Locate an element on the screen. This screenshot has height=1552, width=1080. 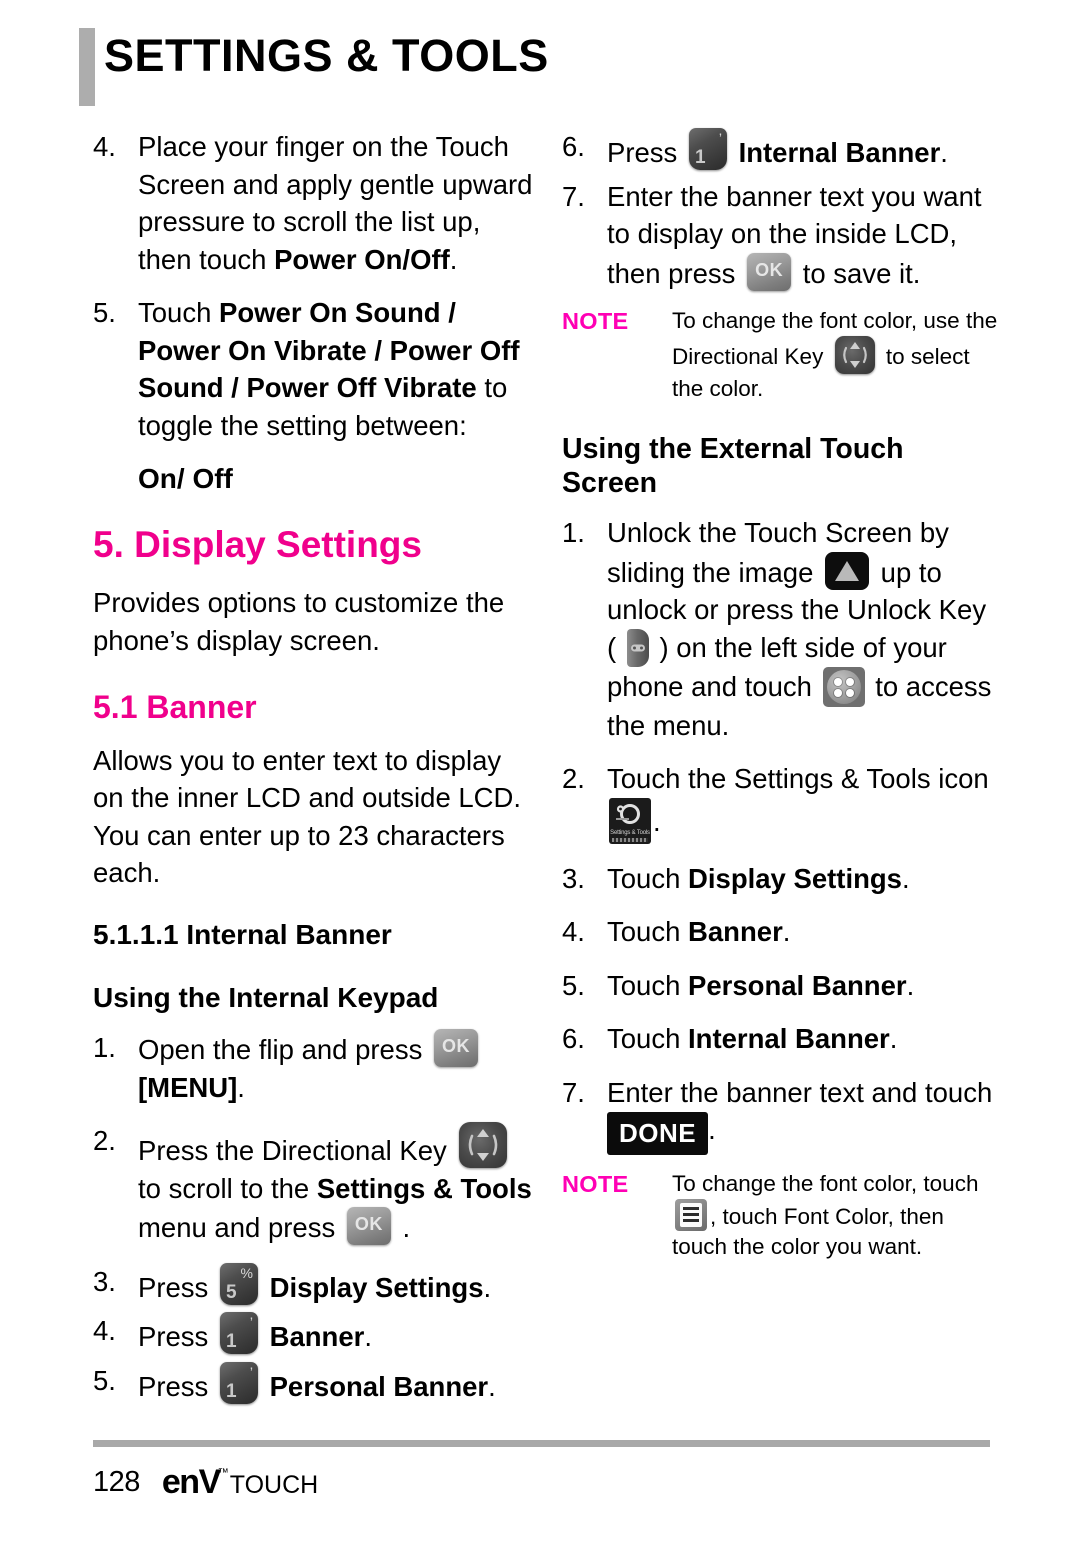
logo-env-text: enV is located at coordinates (191, 1482).